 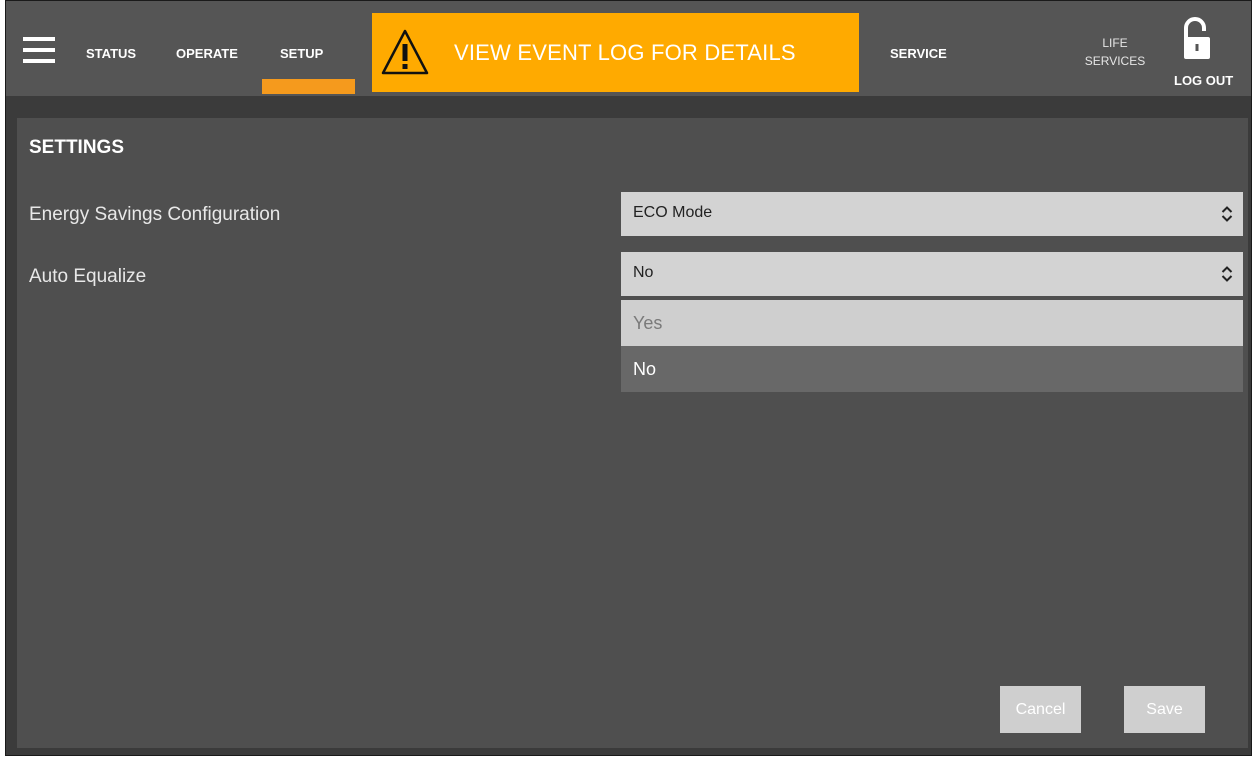 I want to click on life-services-line1: LIFE, so click(x=1115, y=43).